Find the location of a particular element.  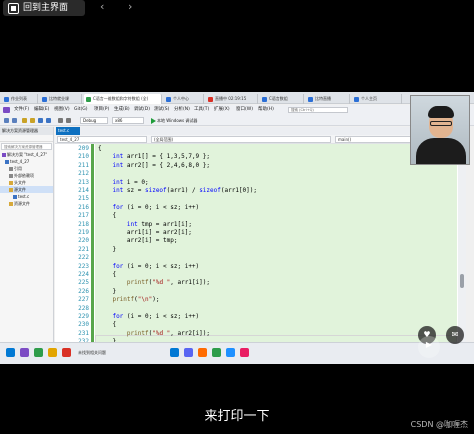

tree-item-project: test_4_27 is located at coordinates (26, 161).